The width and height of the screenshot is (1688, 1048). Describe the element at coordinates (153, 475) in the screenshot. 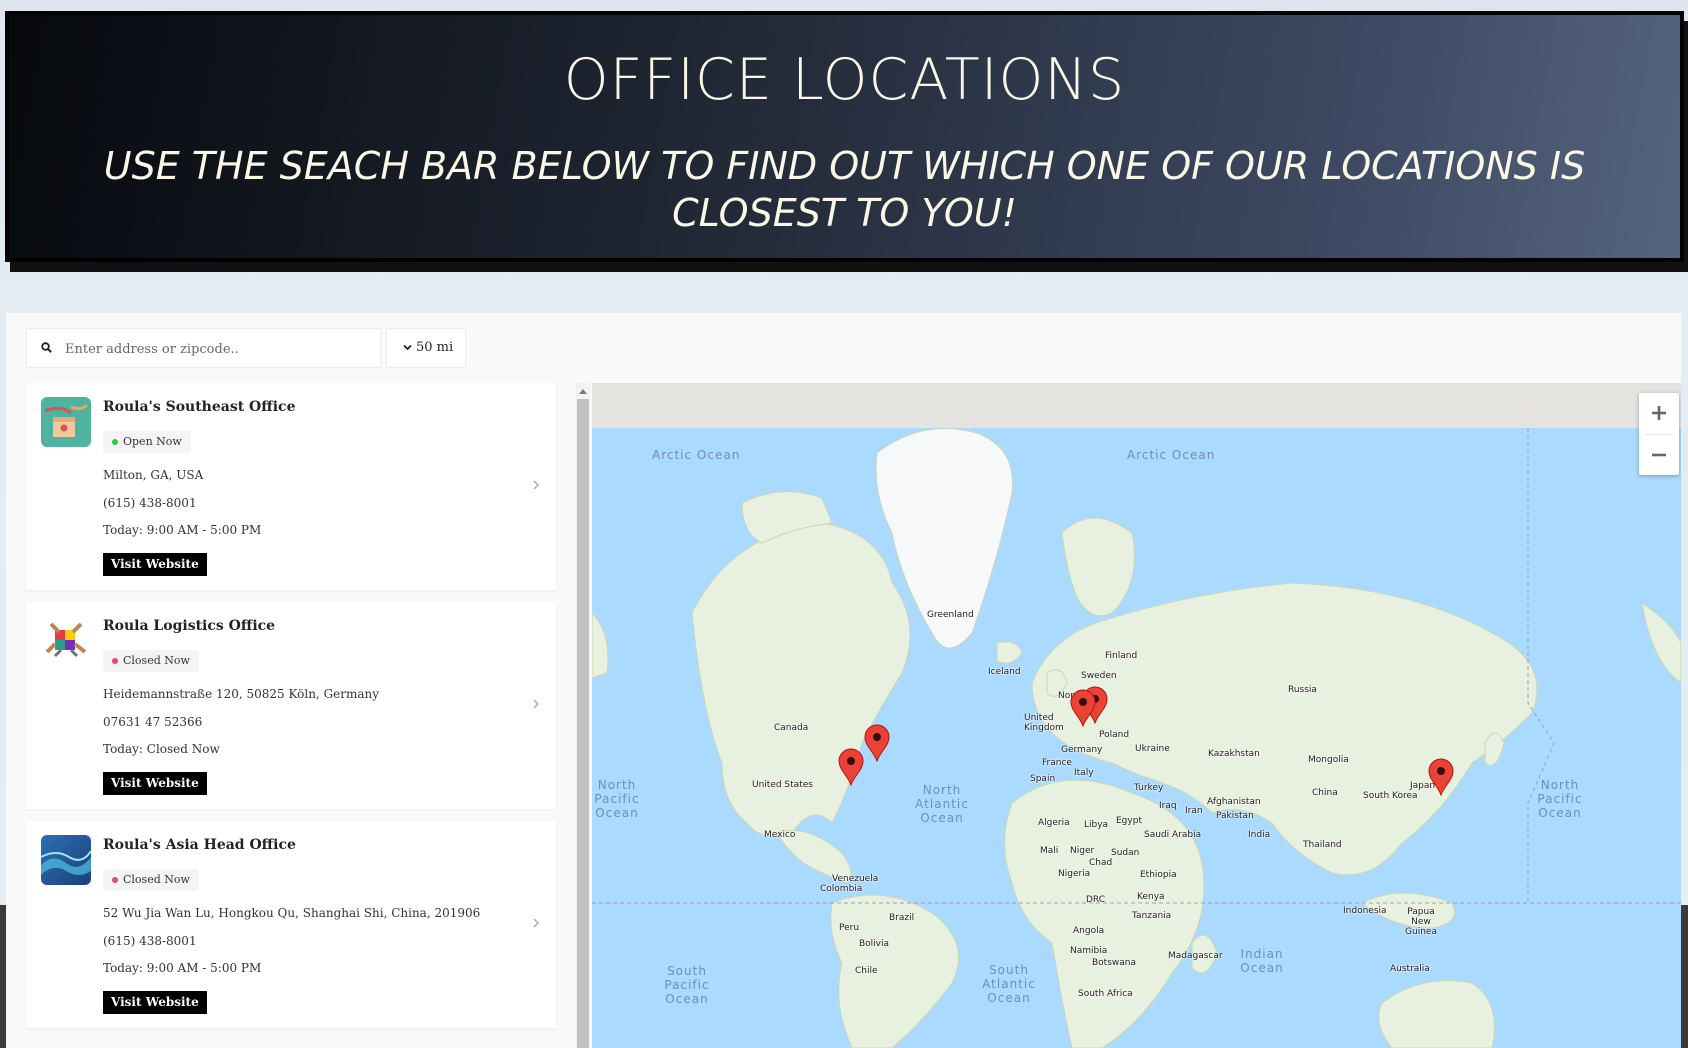

I see `location-address: Milton, GA, USA` at that location.